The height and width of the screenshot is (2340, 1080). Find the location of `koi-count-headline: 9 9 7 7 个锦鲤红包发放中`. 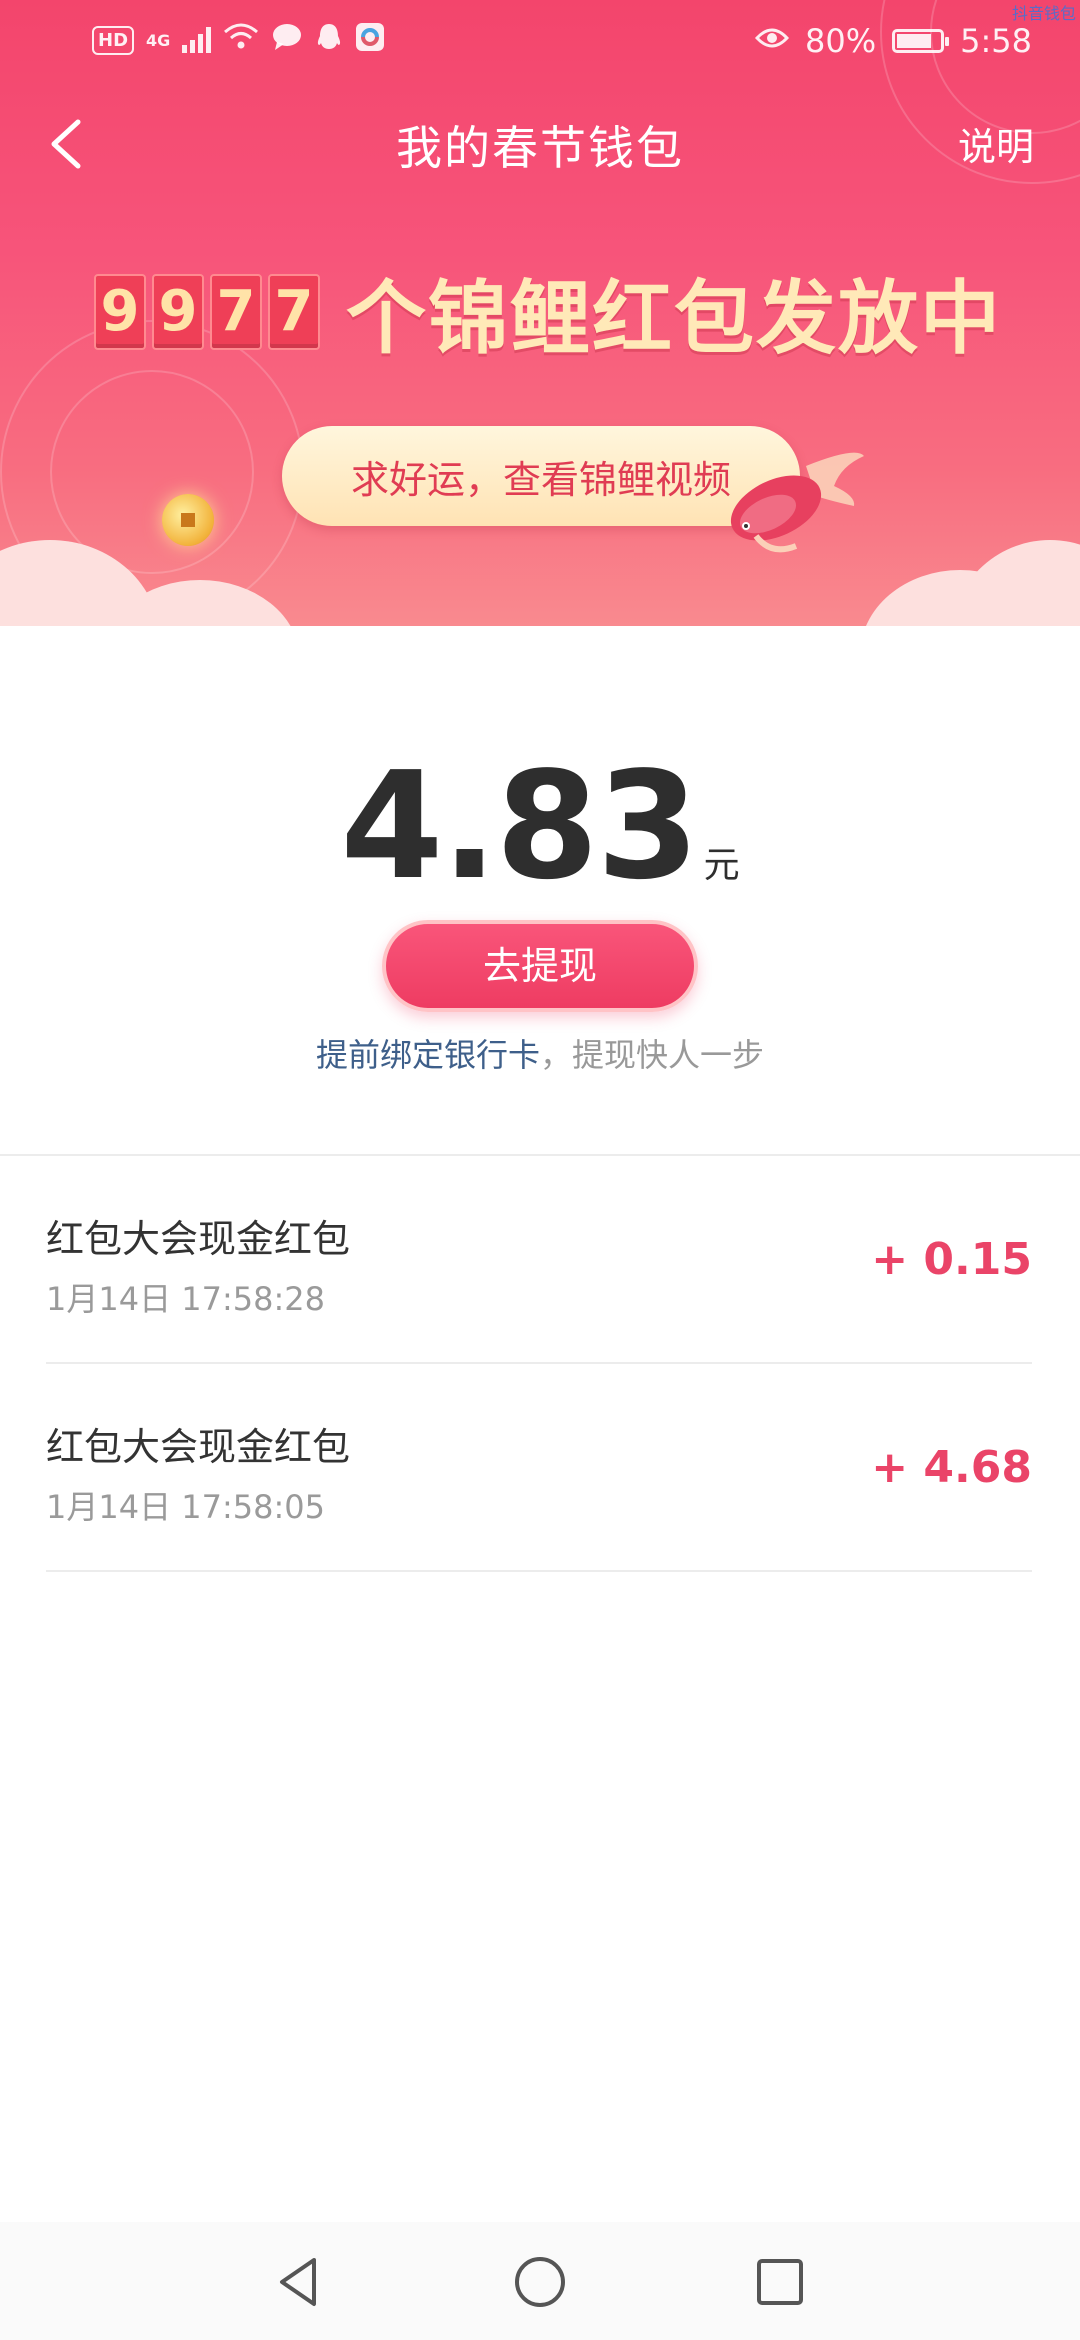

koi-count-headline: 9 9 7 7 个锦鲤红包发放中 is located at coordinates (548, 312).